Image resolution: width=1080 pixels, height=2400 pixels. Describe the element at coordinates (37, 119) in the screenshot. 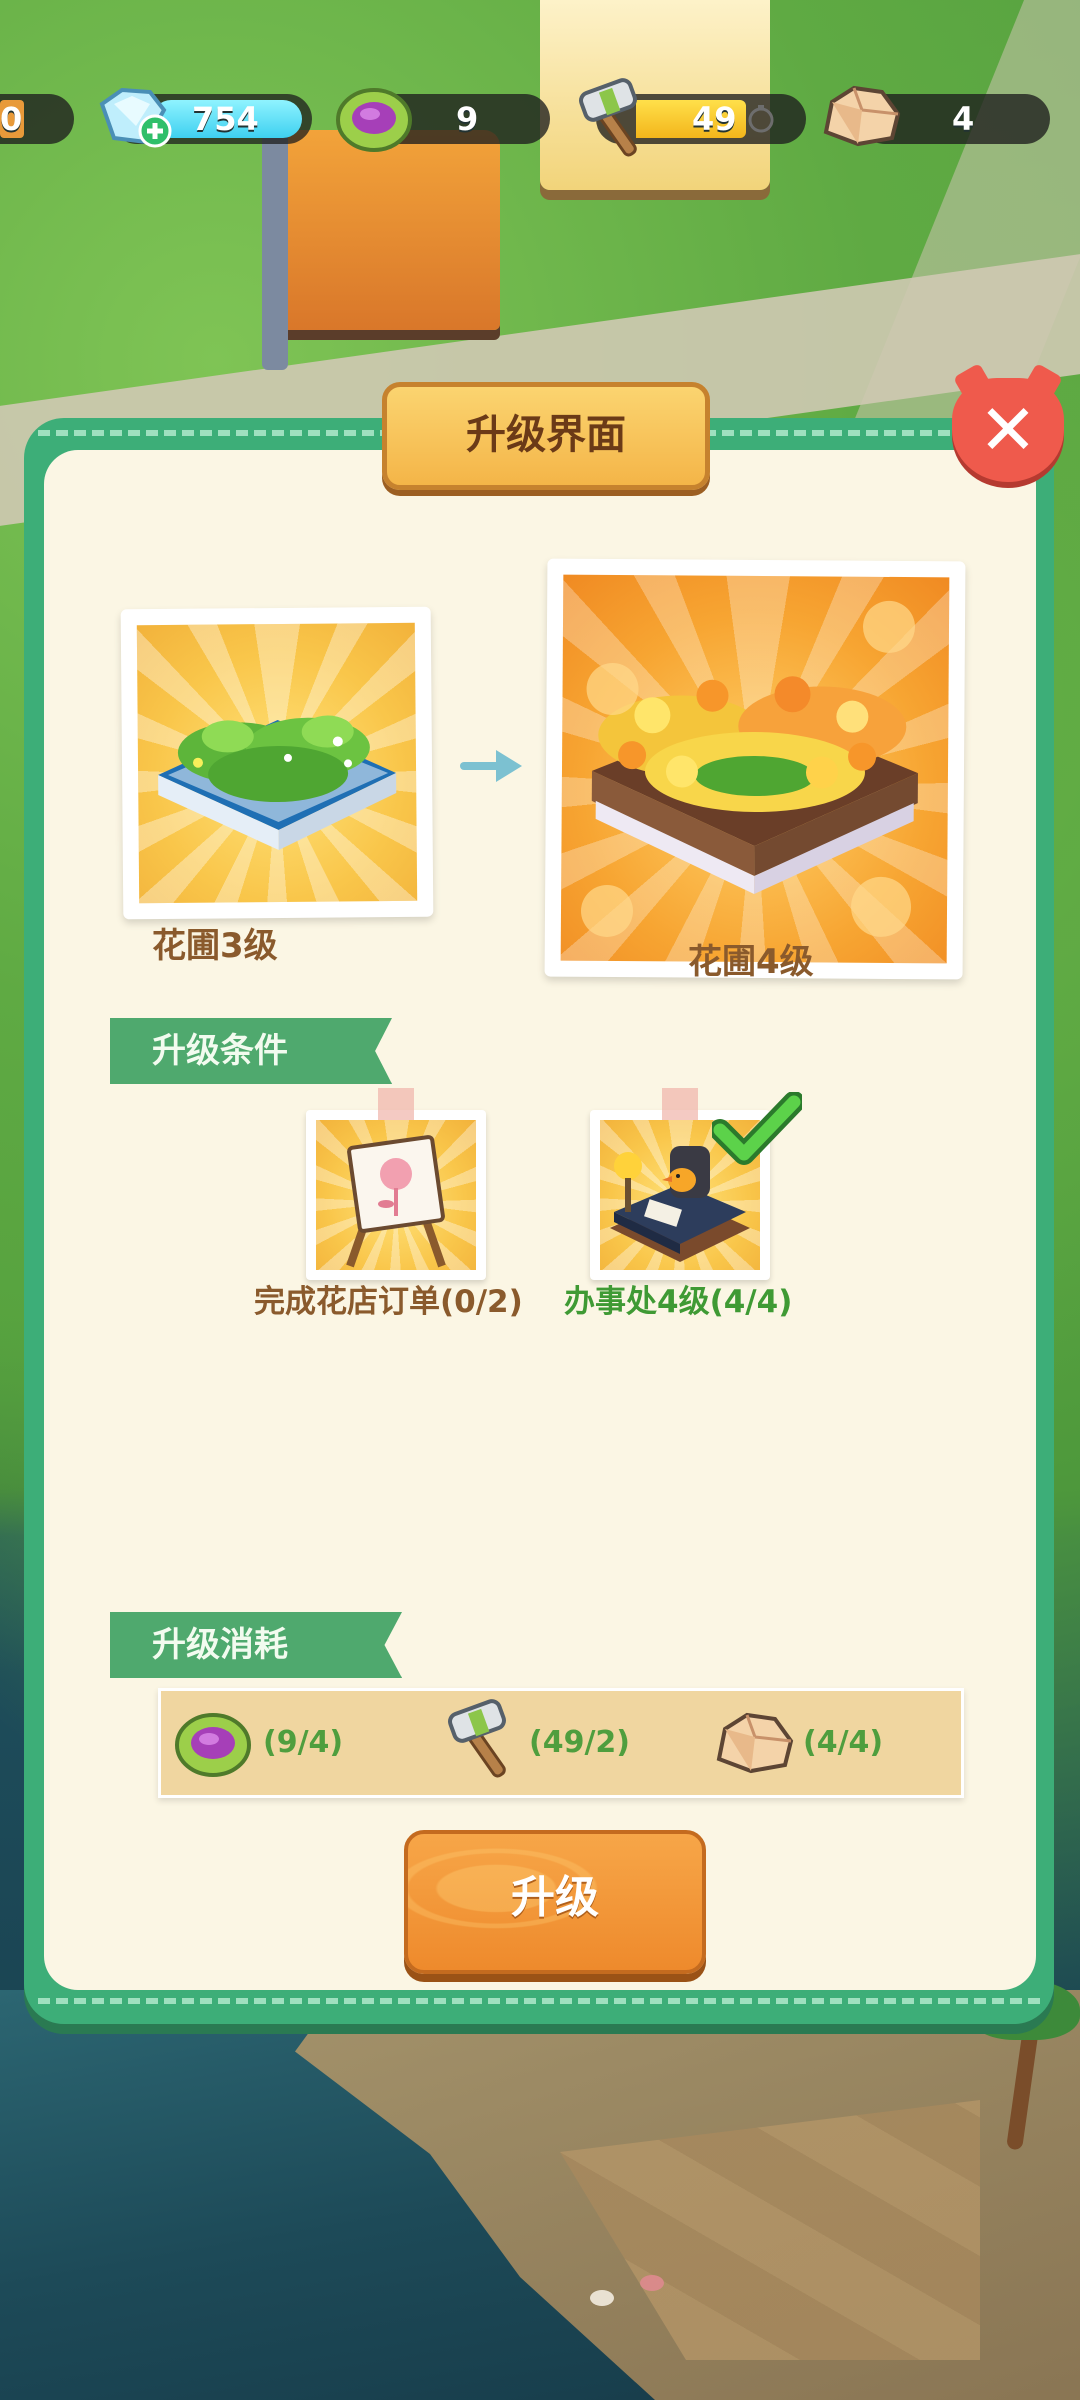

I see `resource-partial: 0` at that location.